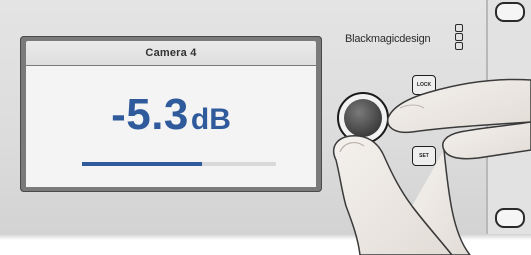  What do you see at coordinates (509, 117) in the screenshot?
I see `rack-ear` at bounding box center [509, 117].